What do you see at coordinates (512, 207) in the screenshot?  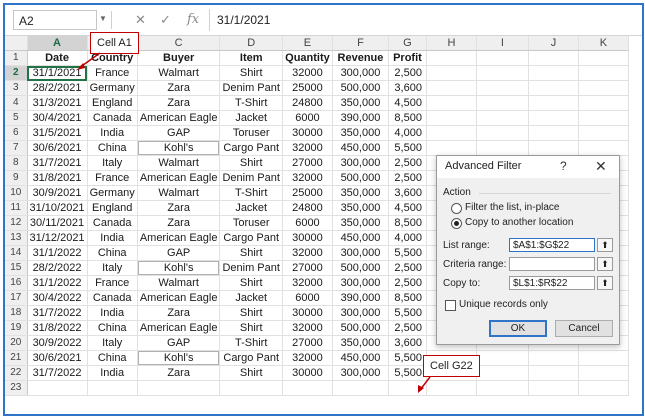 I see `filter-in-place-label: Filter the list, in-place` at bounding box center [512, 207].